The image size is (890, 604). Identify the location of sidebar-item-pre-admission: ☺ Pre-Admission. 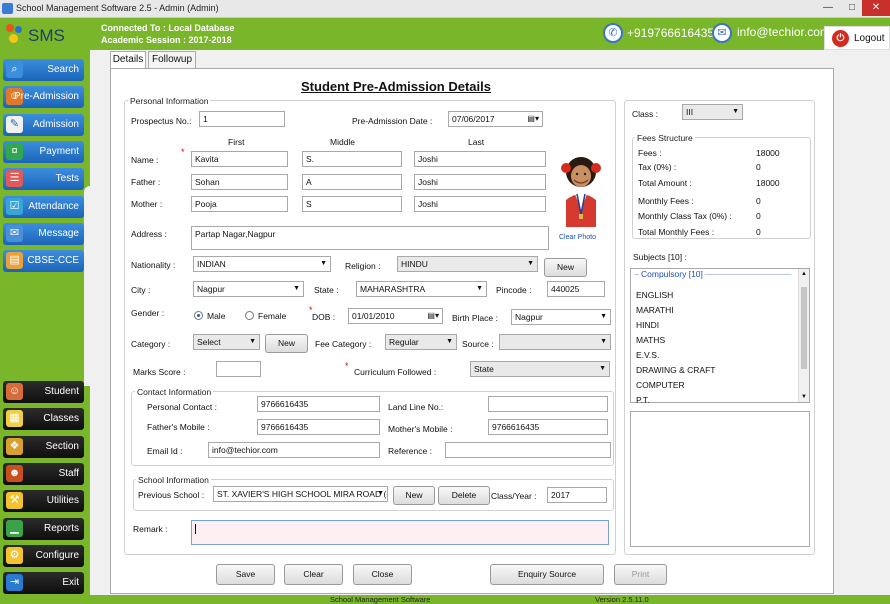
(43, 97).